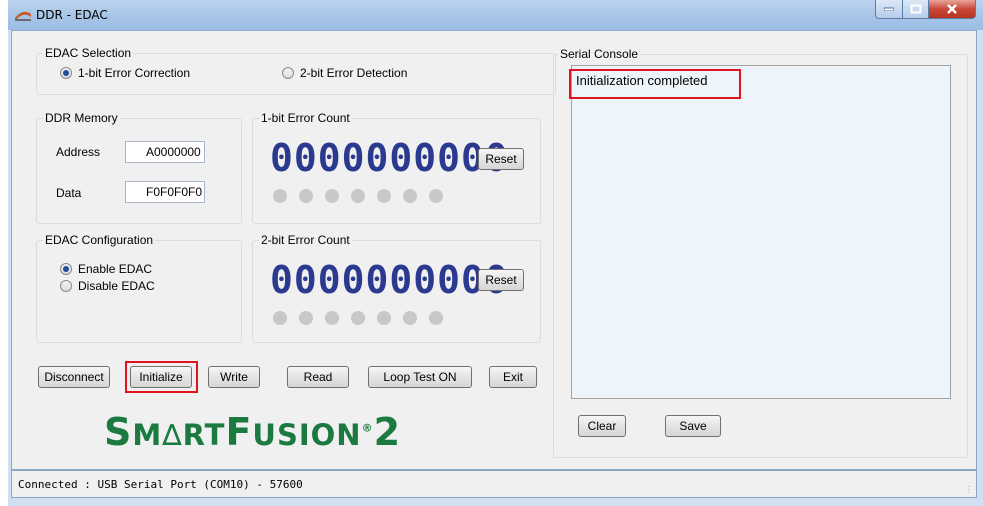  I want to click on edac-selection-legend: EDAC Selection, so click(88, 53).